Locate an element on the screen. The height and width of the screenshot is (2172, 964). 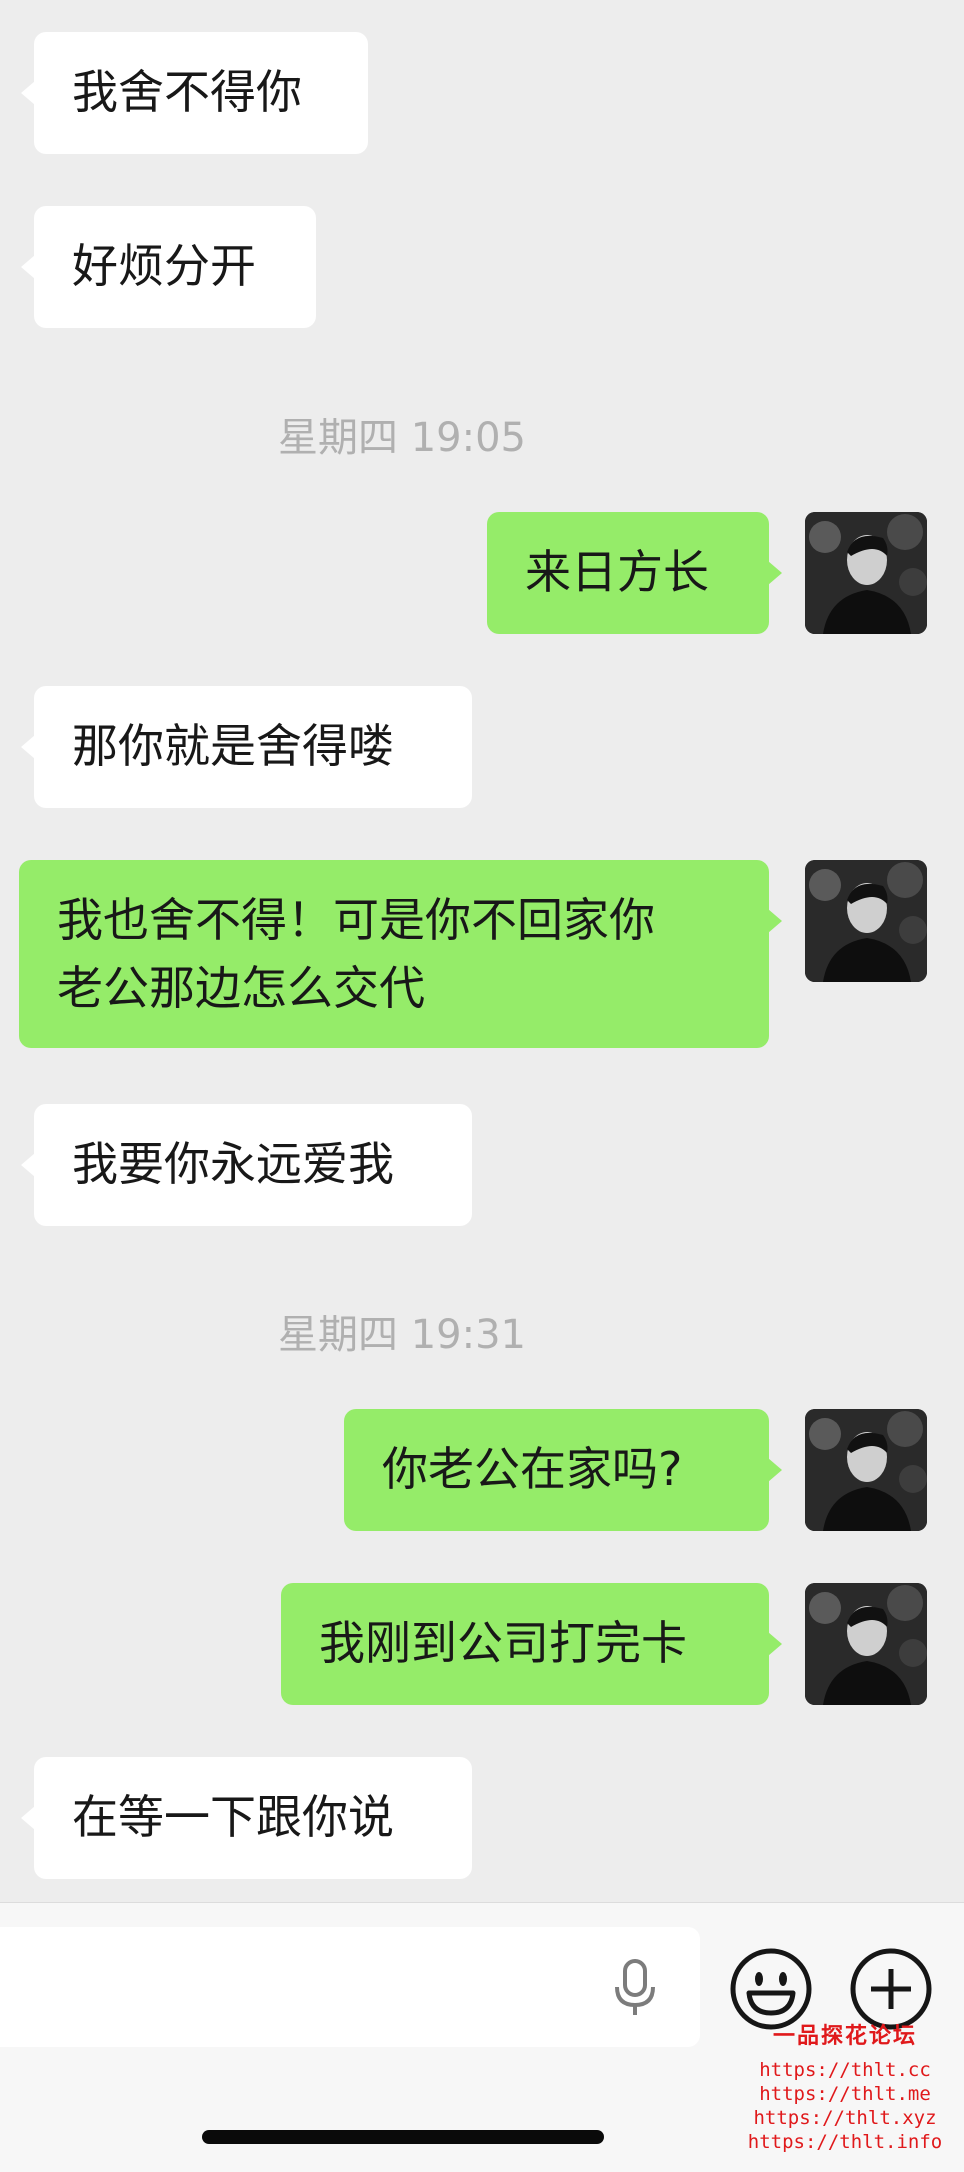
watermark-url: https://thlt.xyz is located at coordinates (845, 2118).